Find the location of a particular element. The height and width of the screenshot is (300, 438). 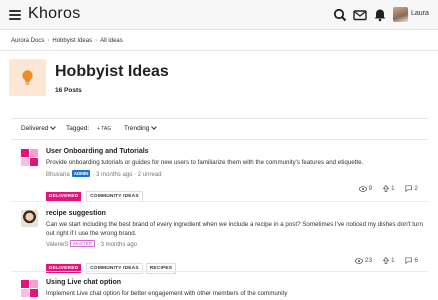

lightbulb-icon is located at coordinates (27, 77).